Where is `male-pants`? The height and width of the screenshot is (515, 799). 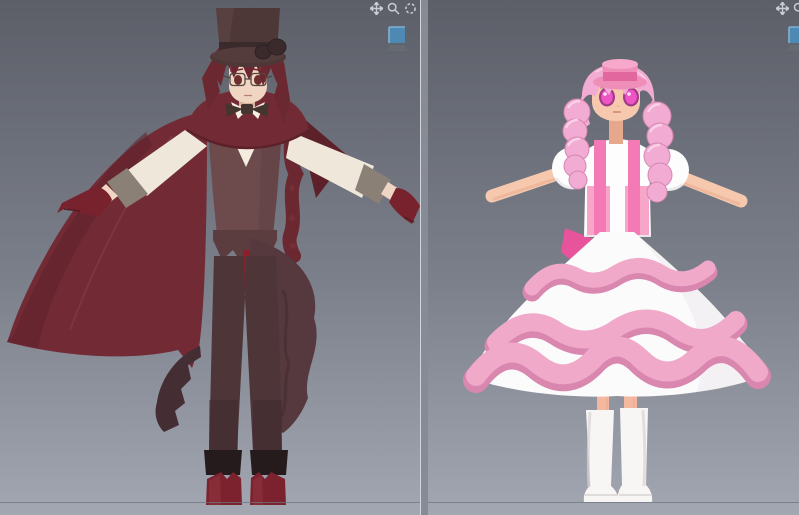
male-pants is located at coordinates (245, 354).